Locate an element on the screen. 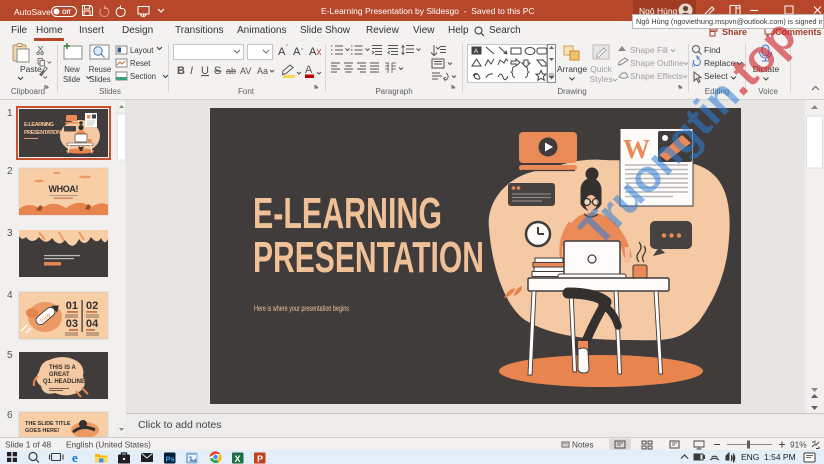  svg-text: 1 is located at coordinates (10, 113).